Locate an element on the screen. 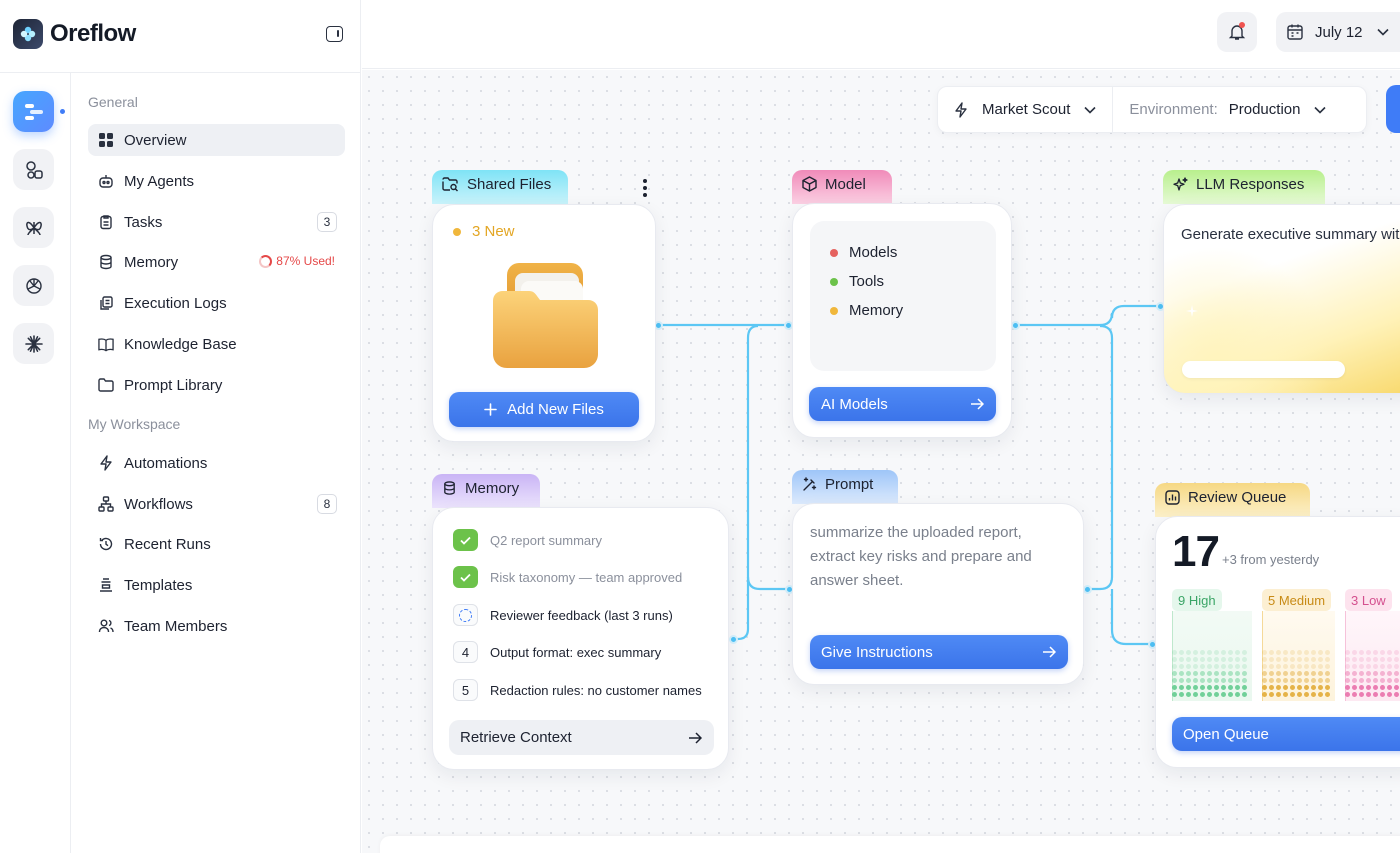 Image resolution: width=1400 pixels, height=853 pixels. memory-row: 5 Redaction rules: no customer names is located at coordinates (577, 690).